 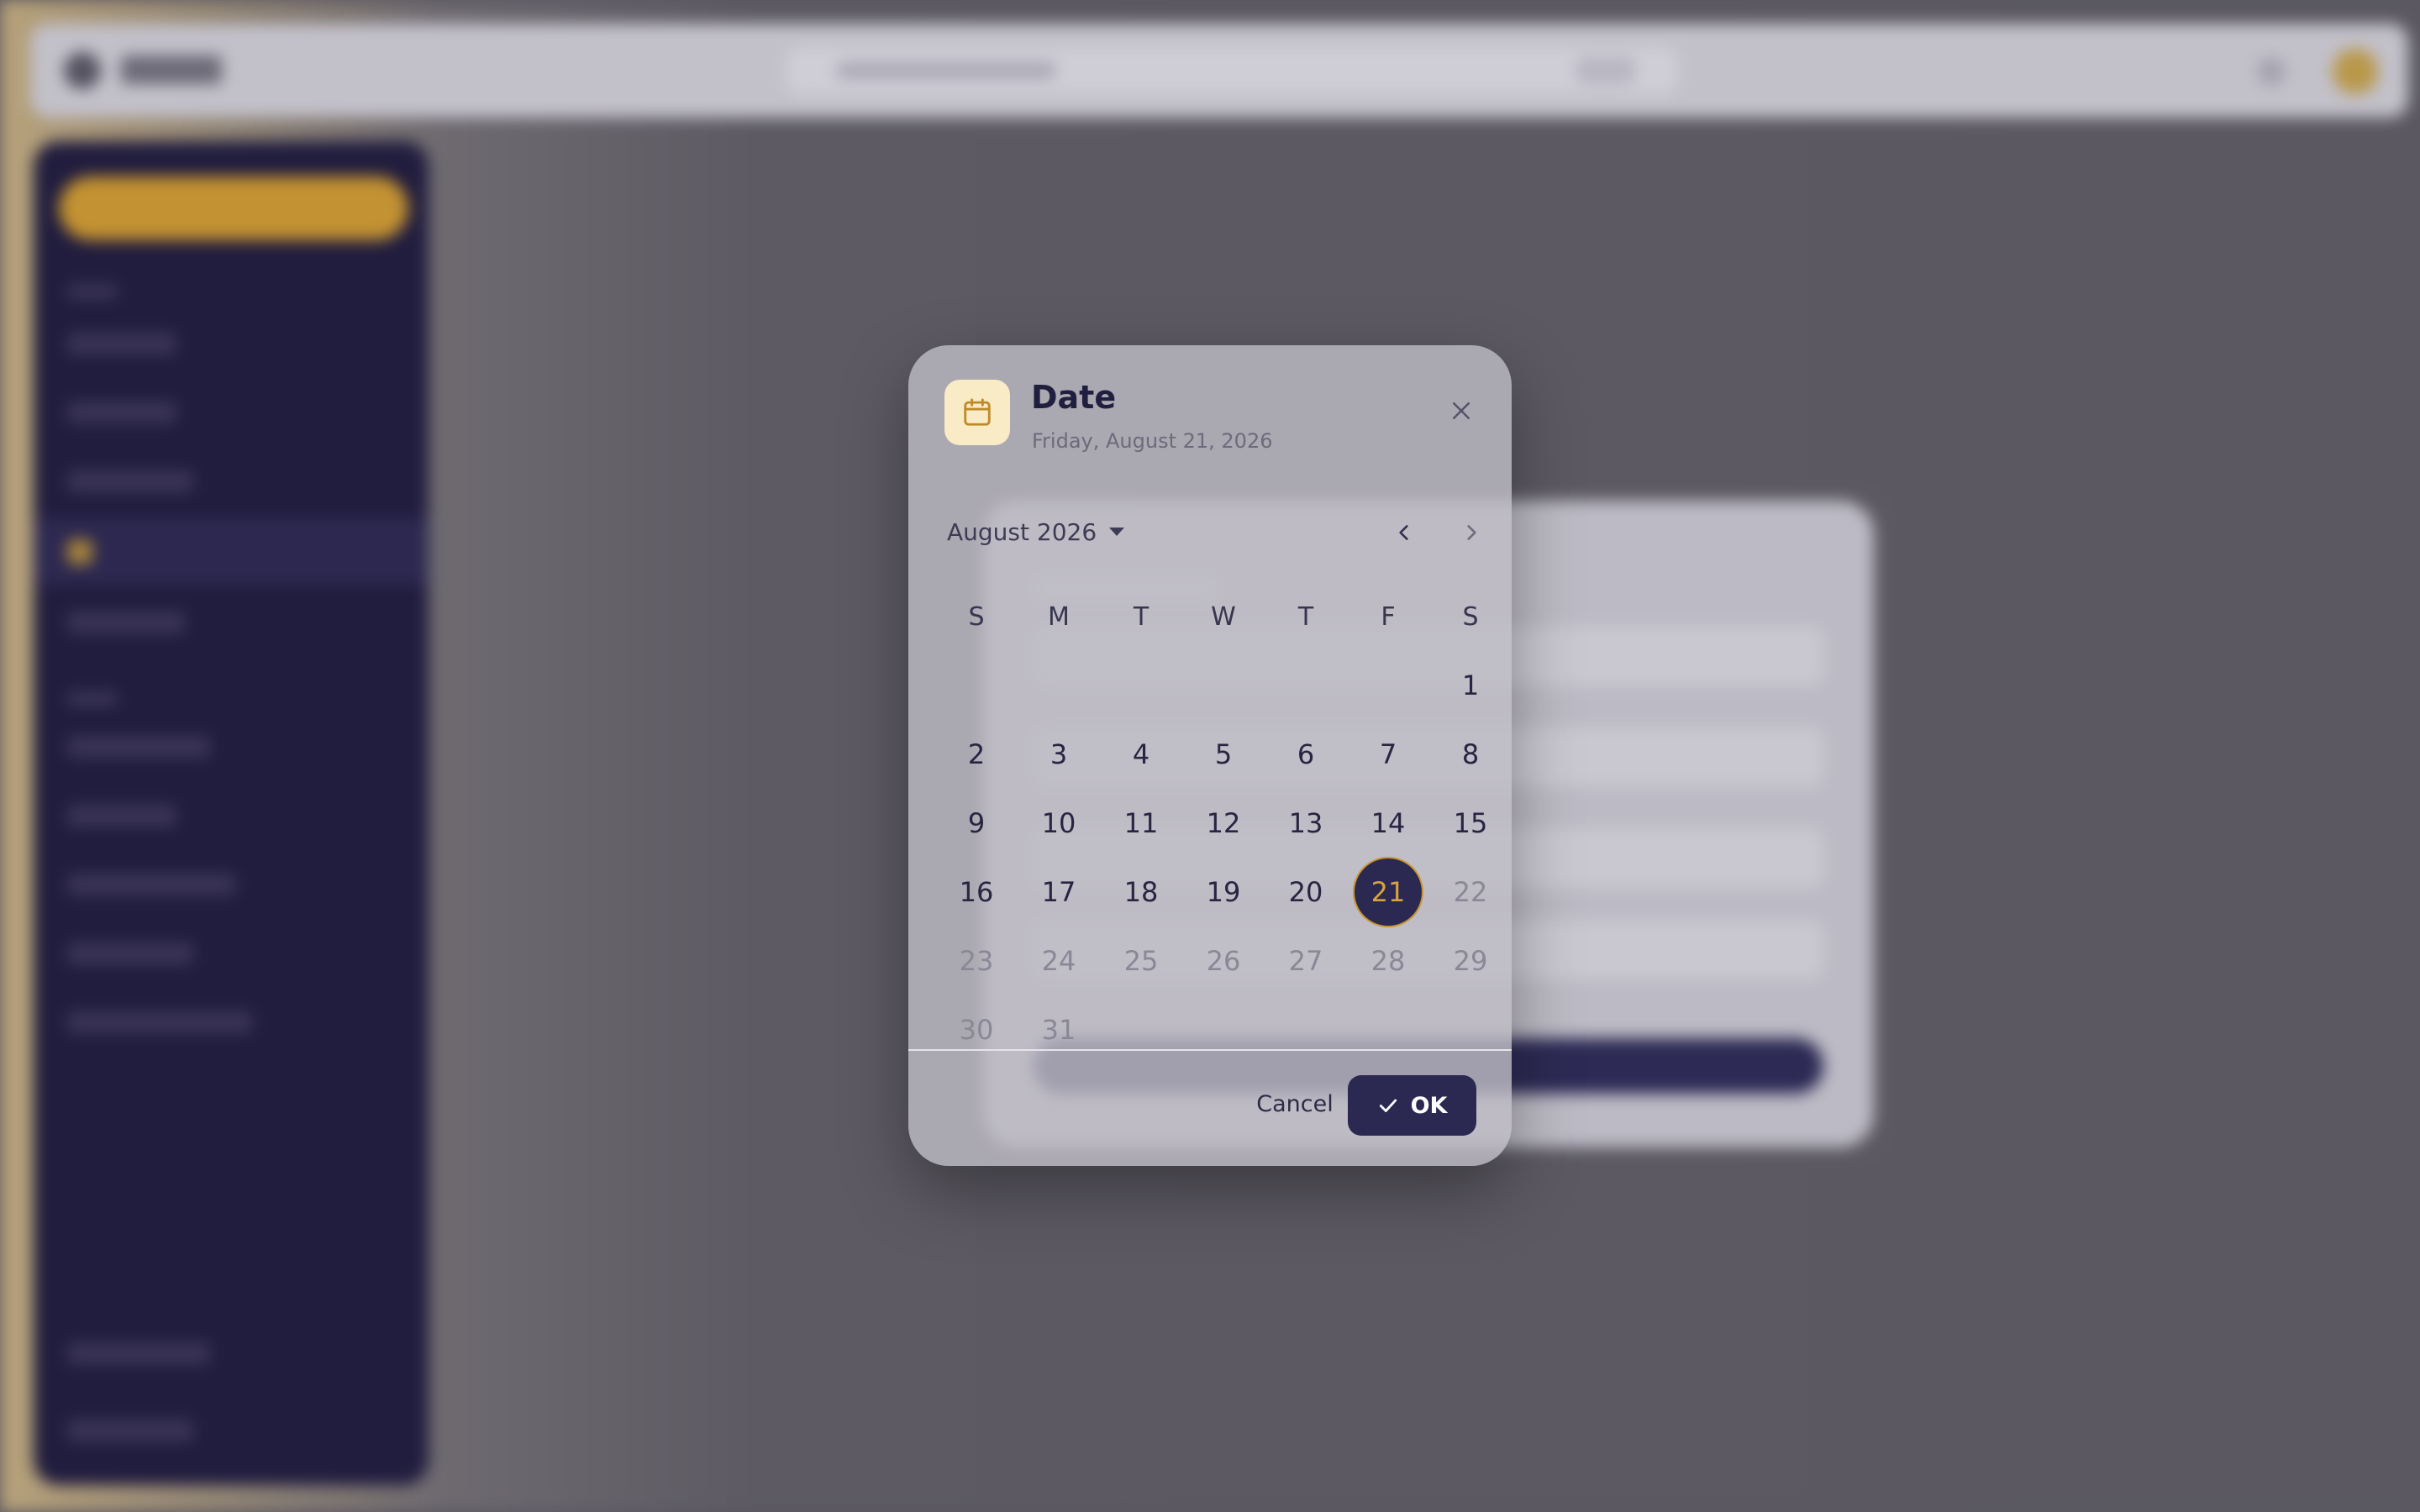 What do you see at coordinates (1059, 616) in the screenshot?
I see `weekday-header: M` at bounding box center [1059, 616].